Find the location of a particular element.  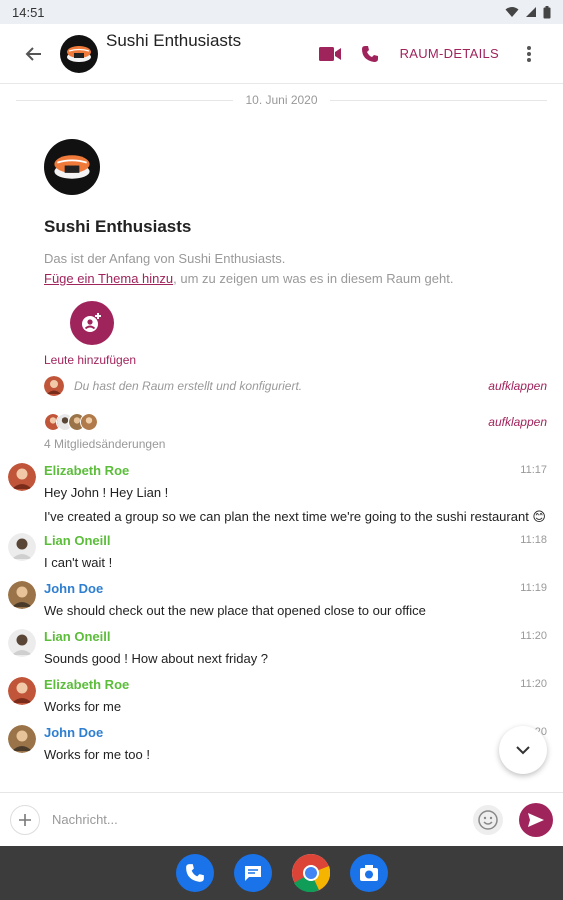

wifi-icon is located at coordinates (512, 12).